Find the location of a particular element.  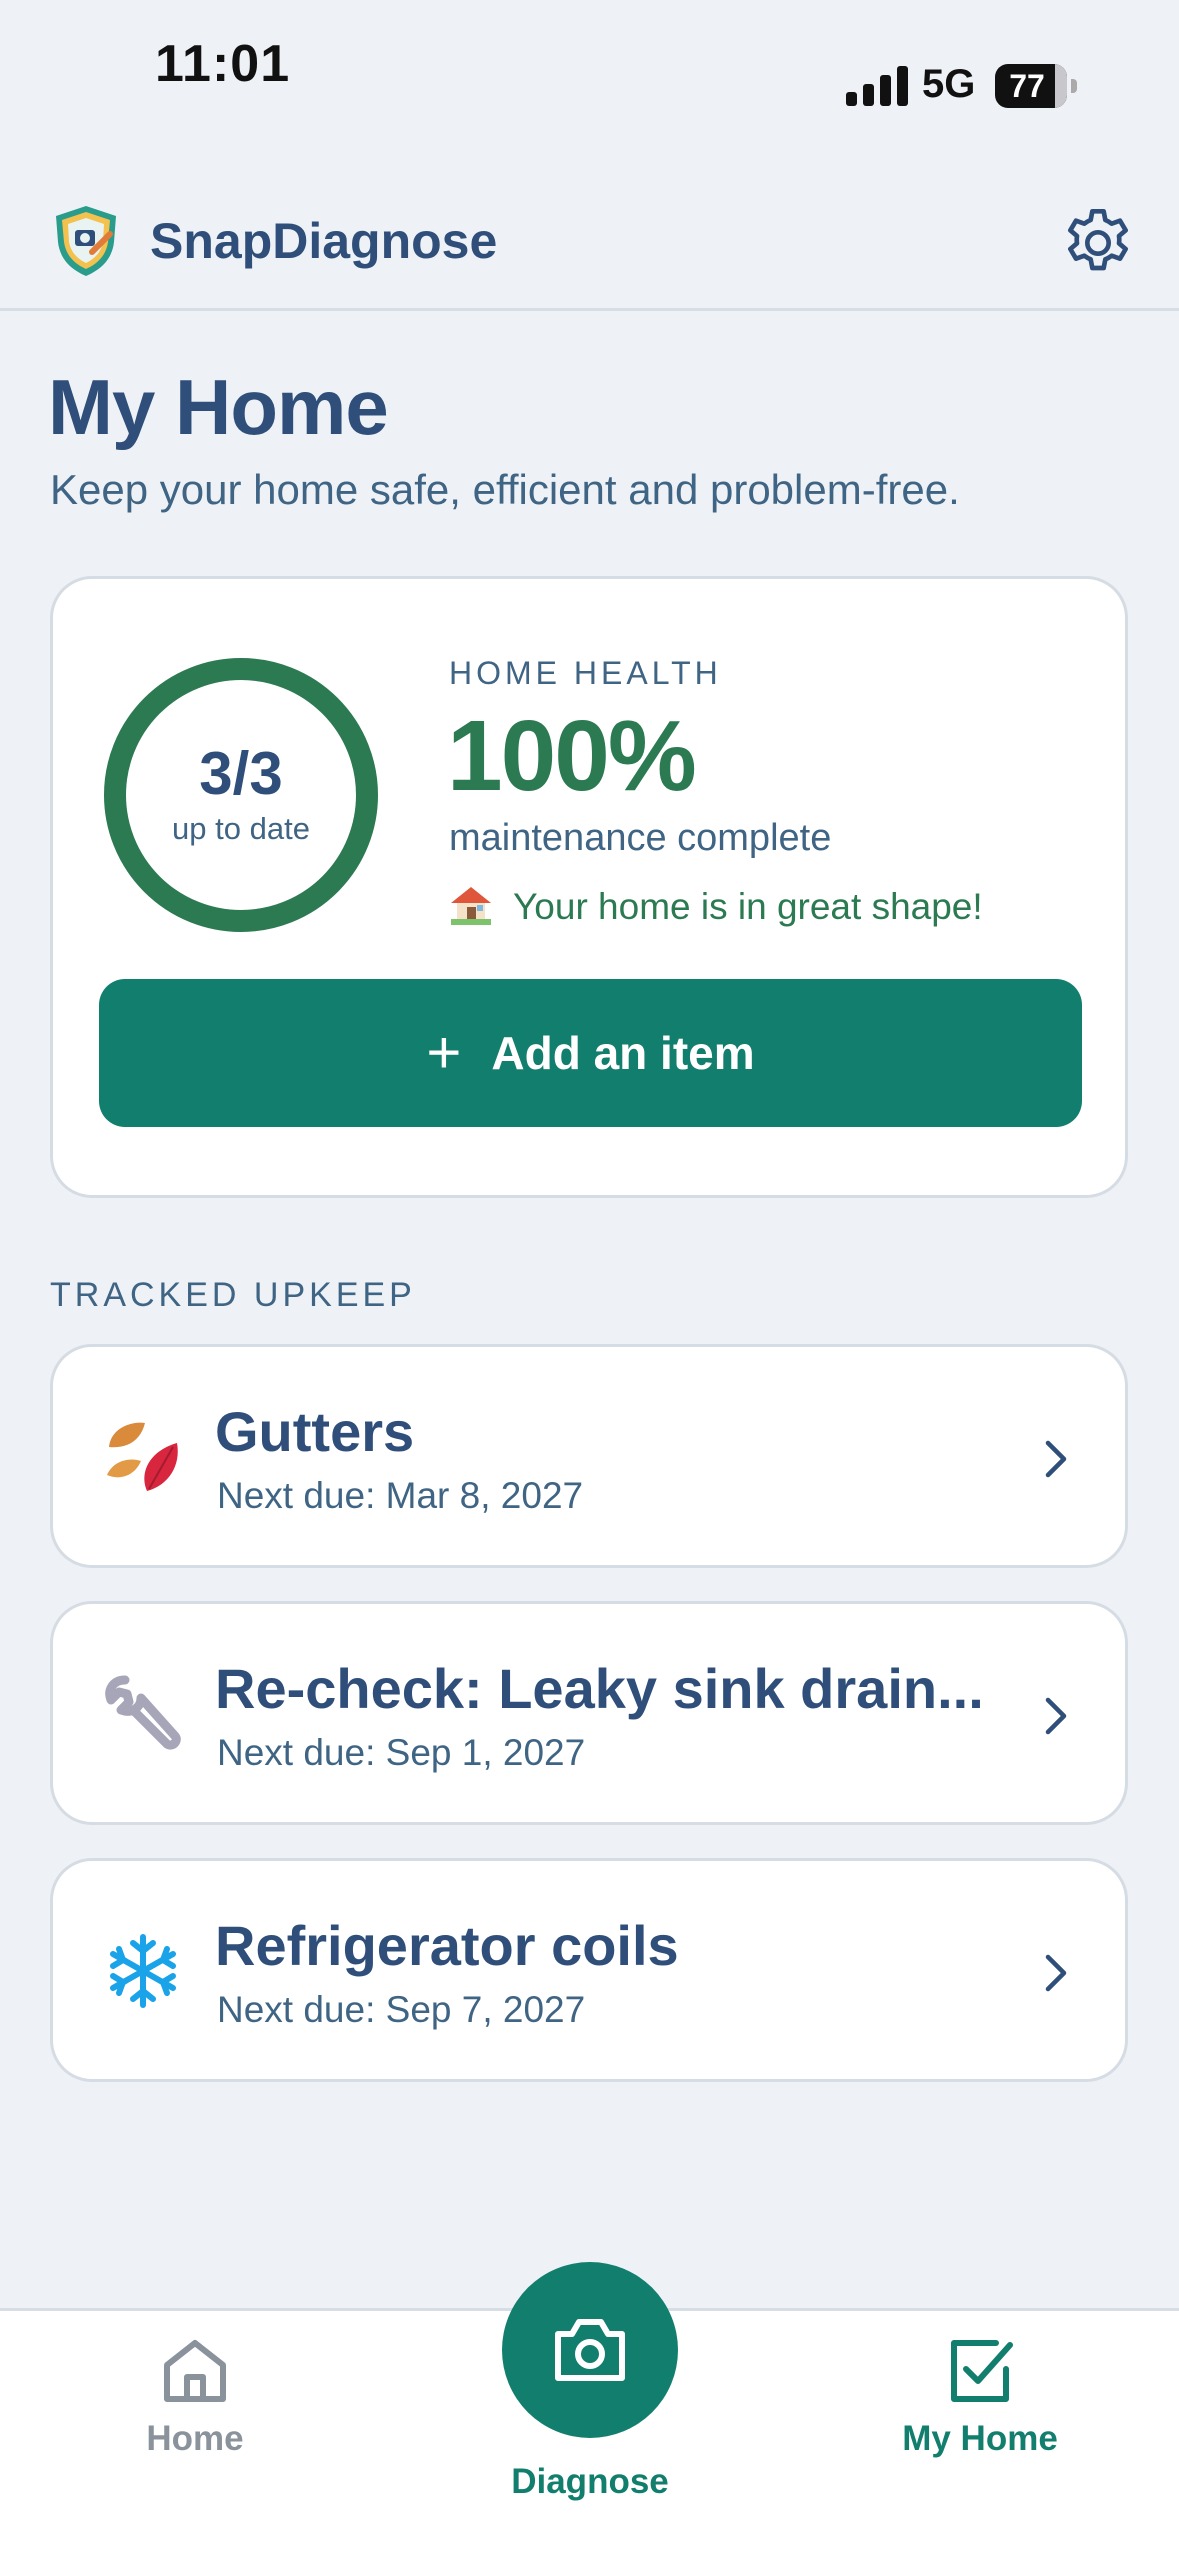

gear-icon is located at coordinates (1098, 243).